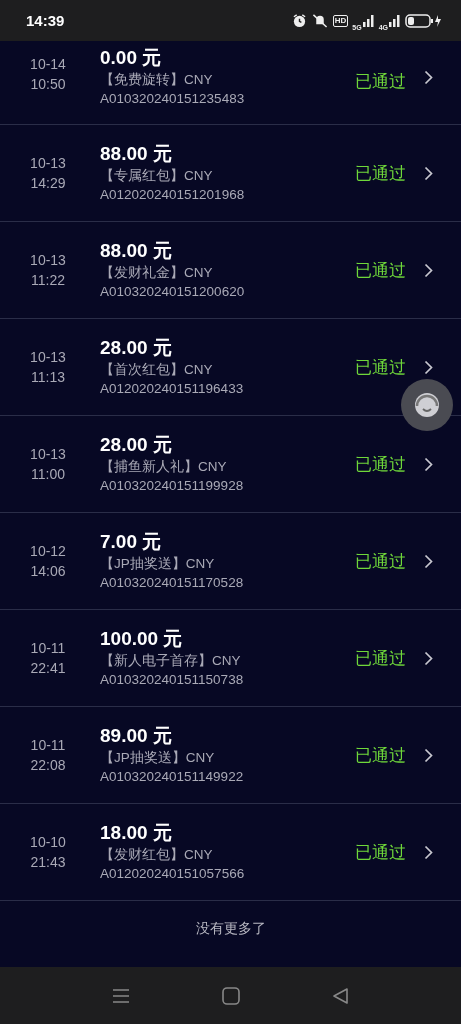 The height and width of the screenshot is (1024, 461). I want to click on order-number-text: A012020240151196433, so click(172, 389).